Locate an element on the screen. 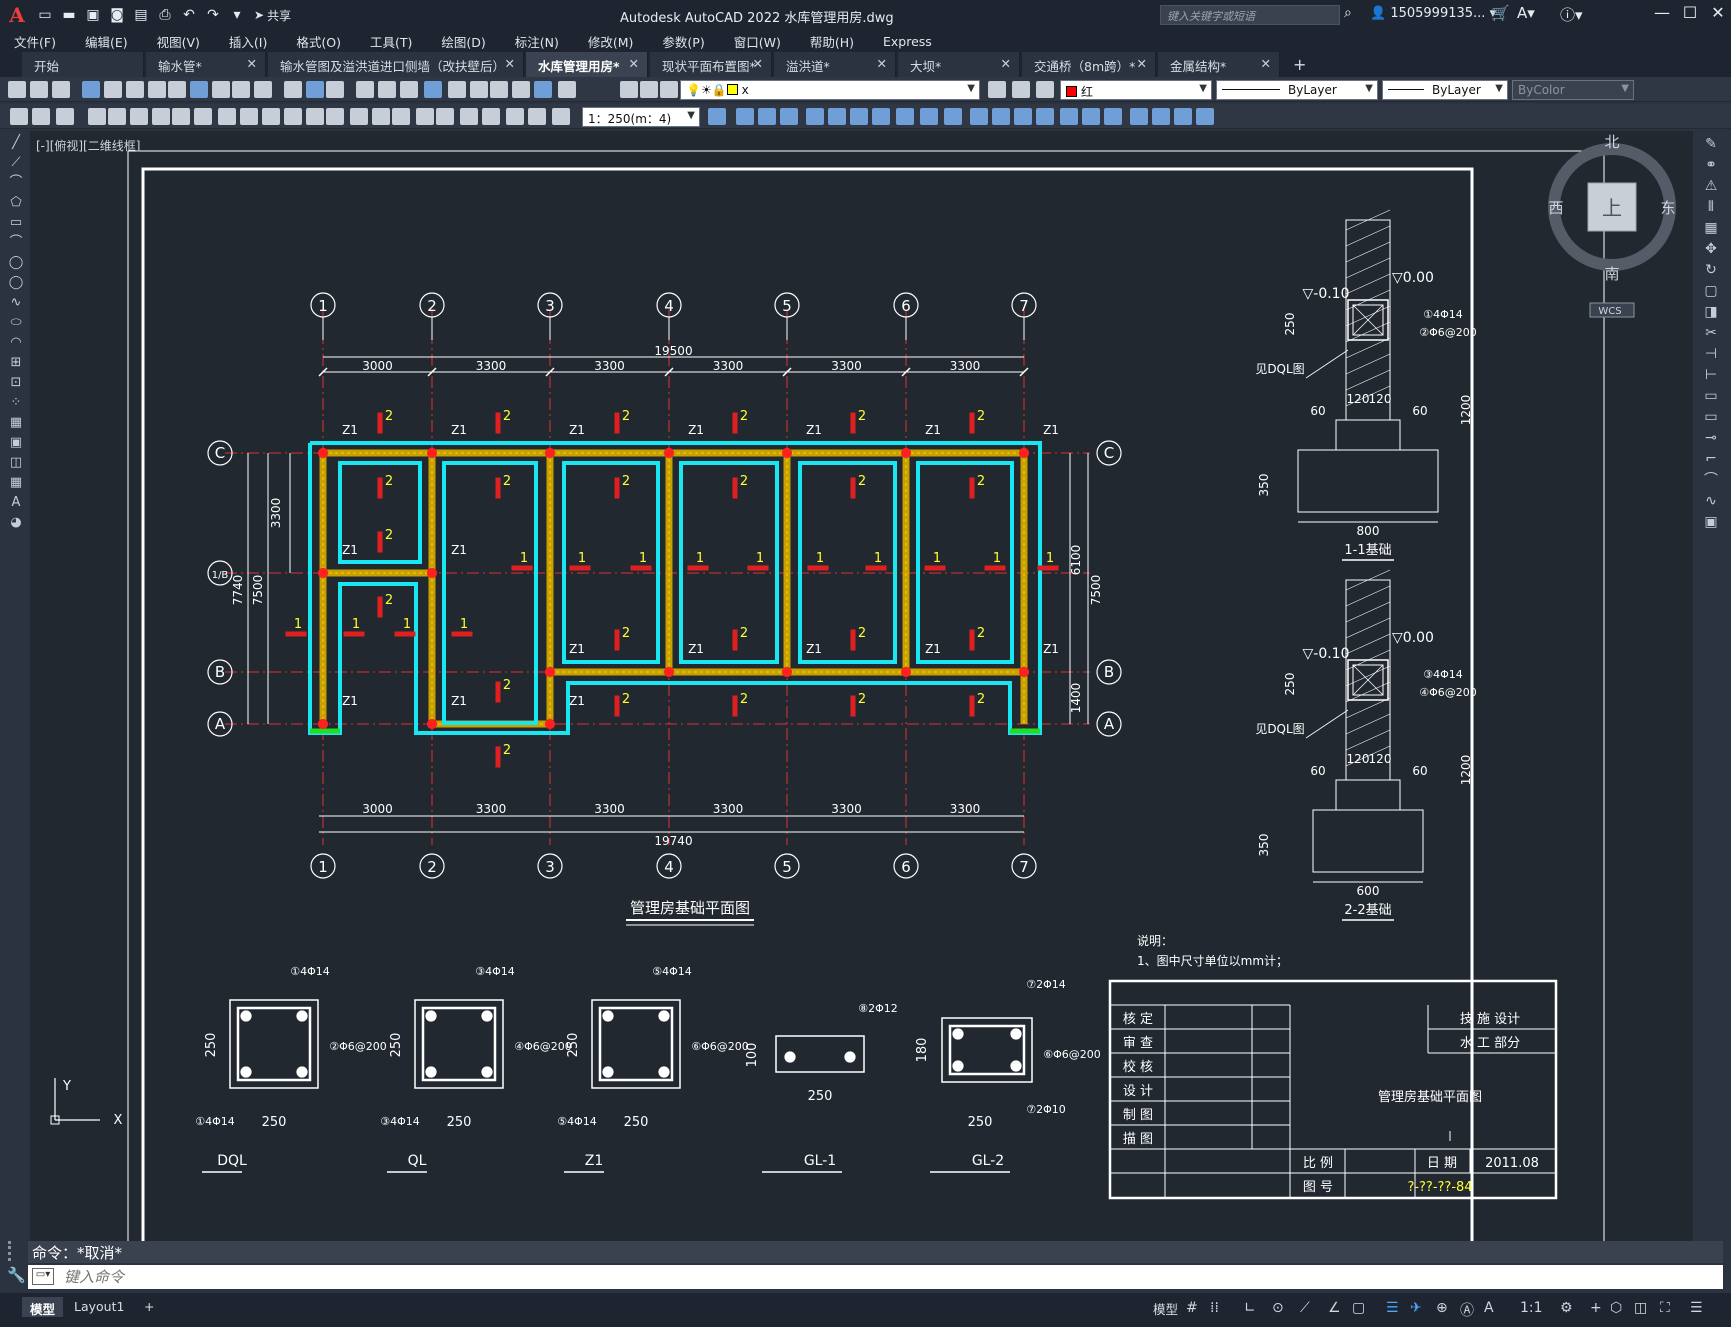  erase-icon: ✎ is located at coordinates (1711, 144).